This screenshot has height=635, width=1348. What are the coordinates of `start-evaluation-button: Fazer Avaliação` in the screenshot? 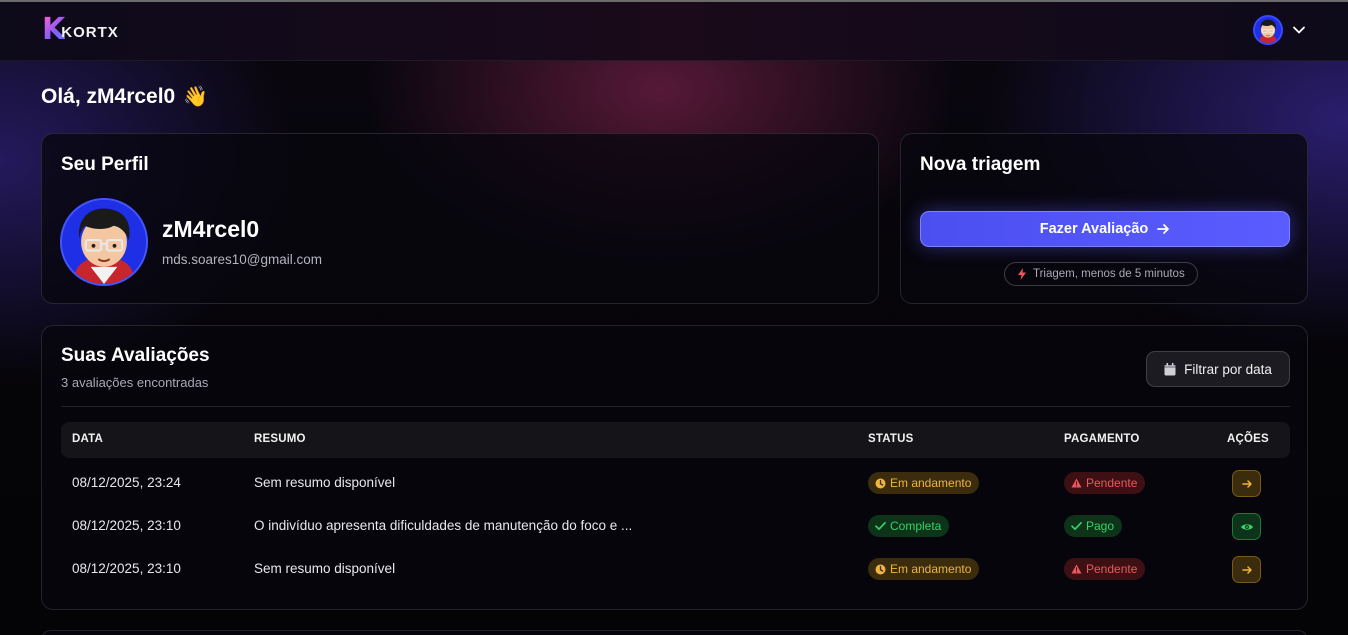 It's located at (1105, 229).